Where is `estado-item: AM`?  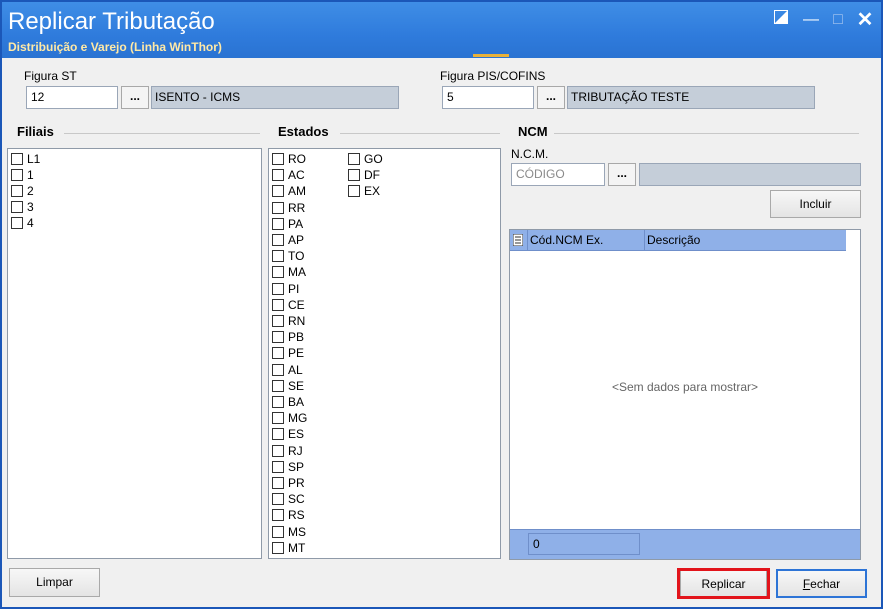 estado-item: AM is located at coordinates (289, 191).